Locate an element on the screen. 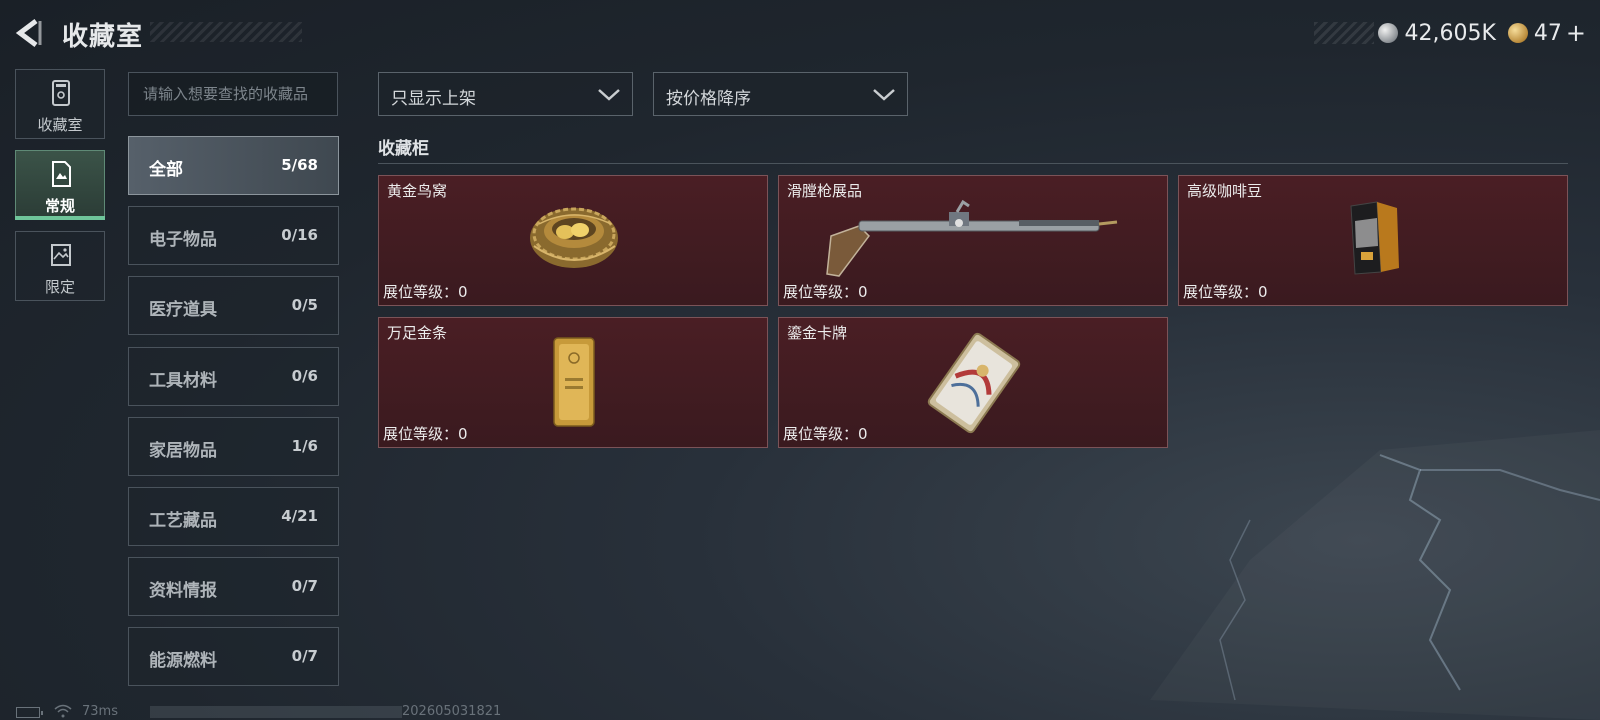 The width and height of the screenshot is (1600, 720). currency-bar: 42,605K 47 + is located at coordinates (1450, 33).